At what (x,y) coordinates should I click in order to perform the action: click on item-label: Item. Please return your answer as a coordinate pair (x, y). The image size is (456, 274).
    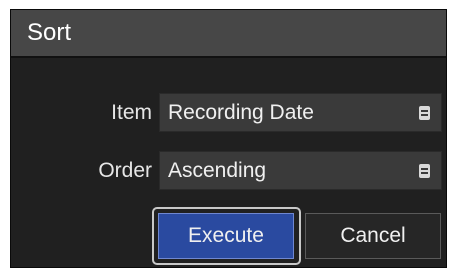
    Looking at the image, I should click on (131, 112).